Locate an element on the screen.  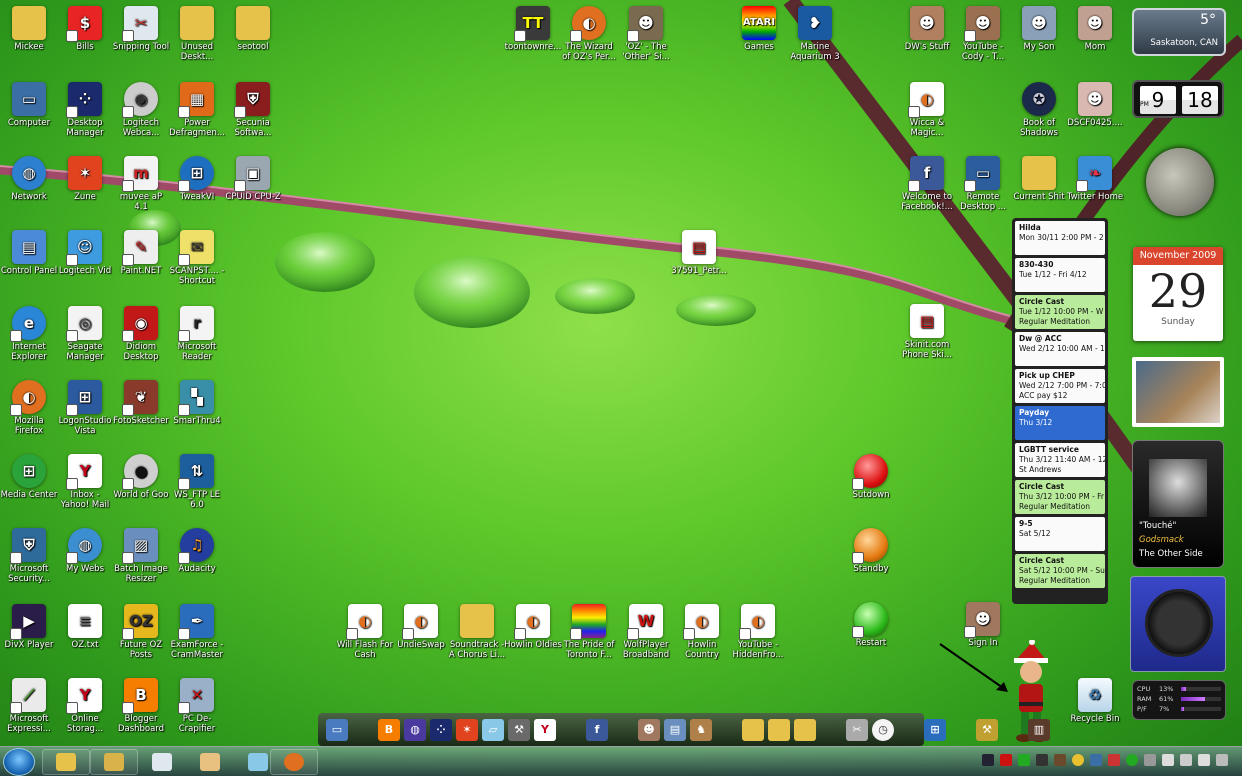
orb-gadget is located at coordinates (1178, 624).